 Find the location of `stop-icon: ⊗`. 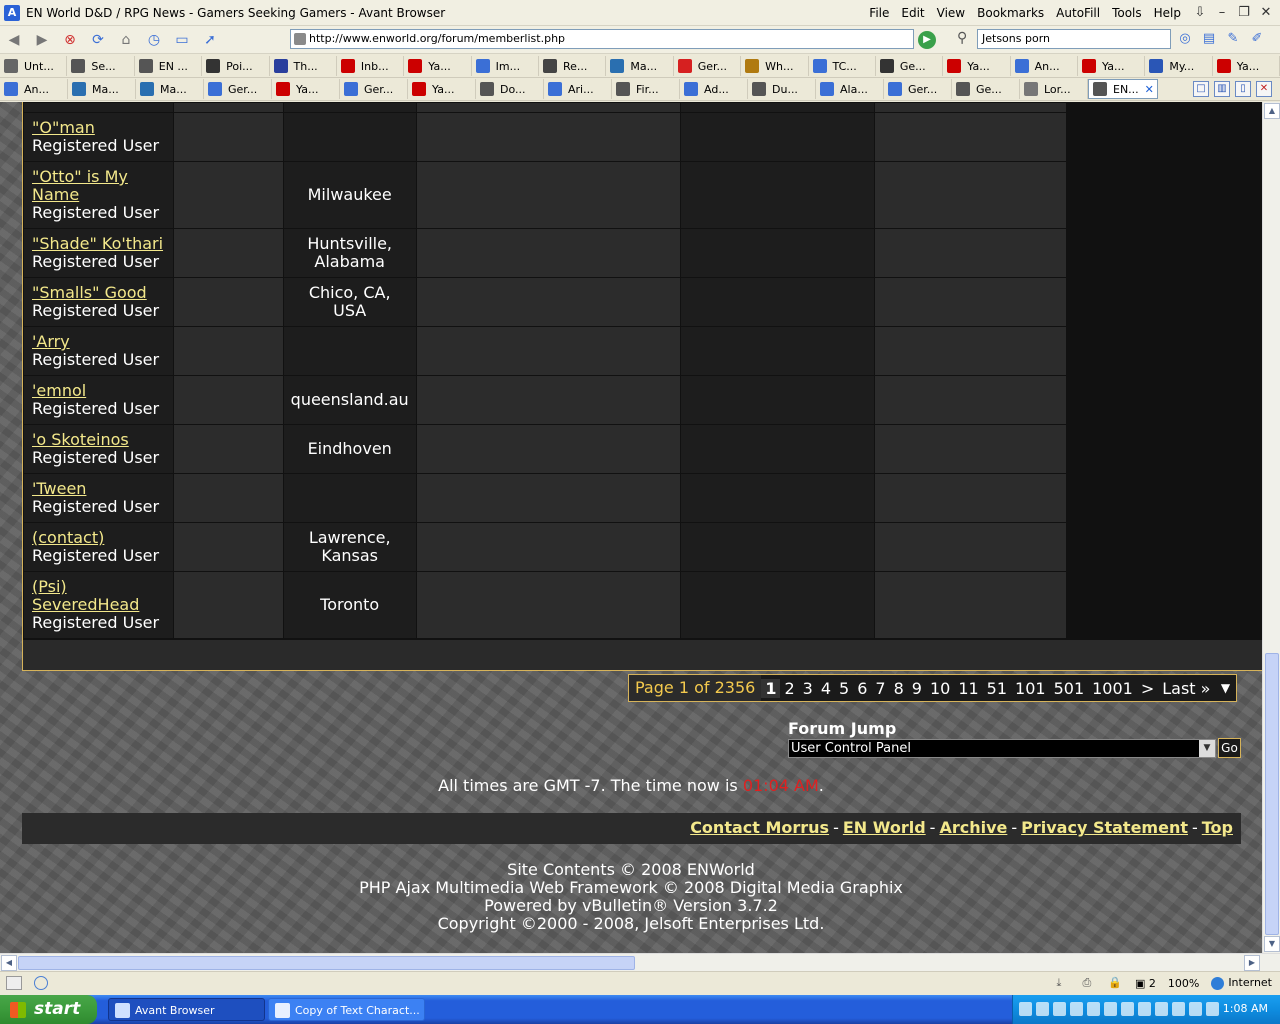

stop-icon: ⊗ is located at coordinates (70, 40).